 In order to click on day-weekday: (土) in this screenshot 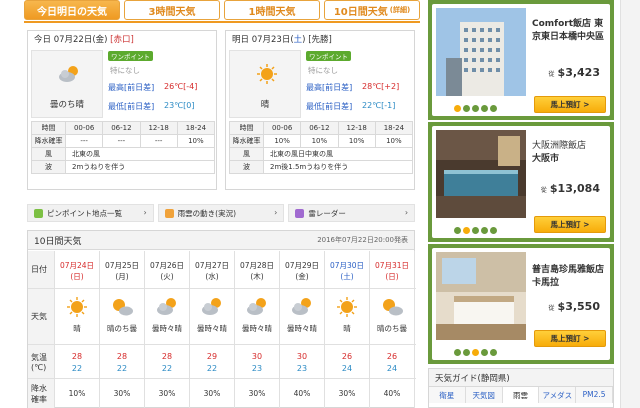, I will do `click(347, 276)`.